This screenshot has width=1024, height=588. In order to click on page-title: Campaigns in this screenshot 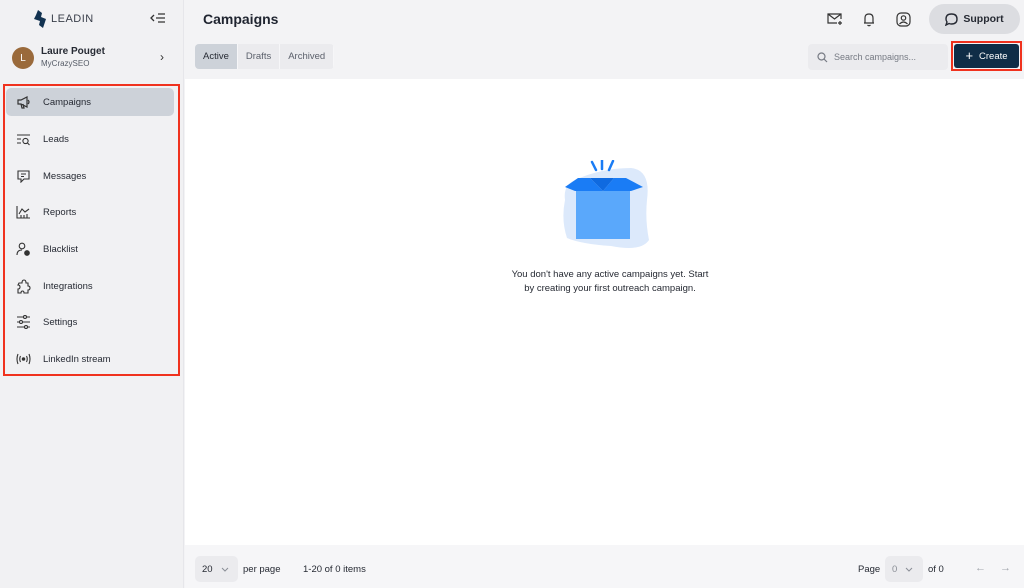, I will do `click(241, 19)`.